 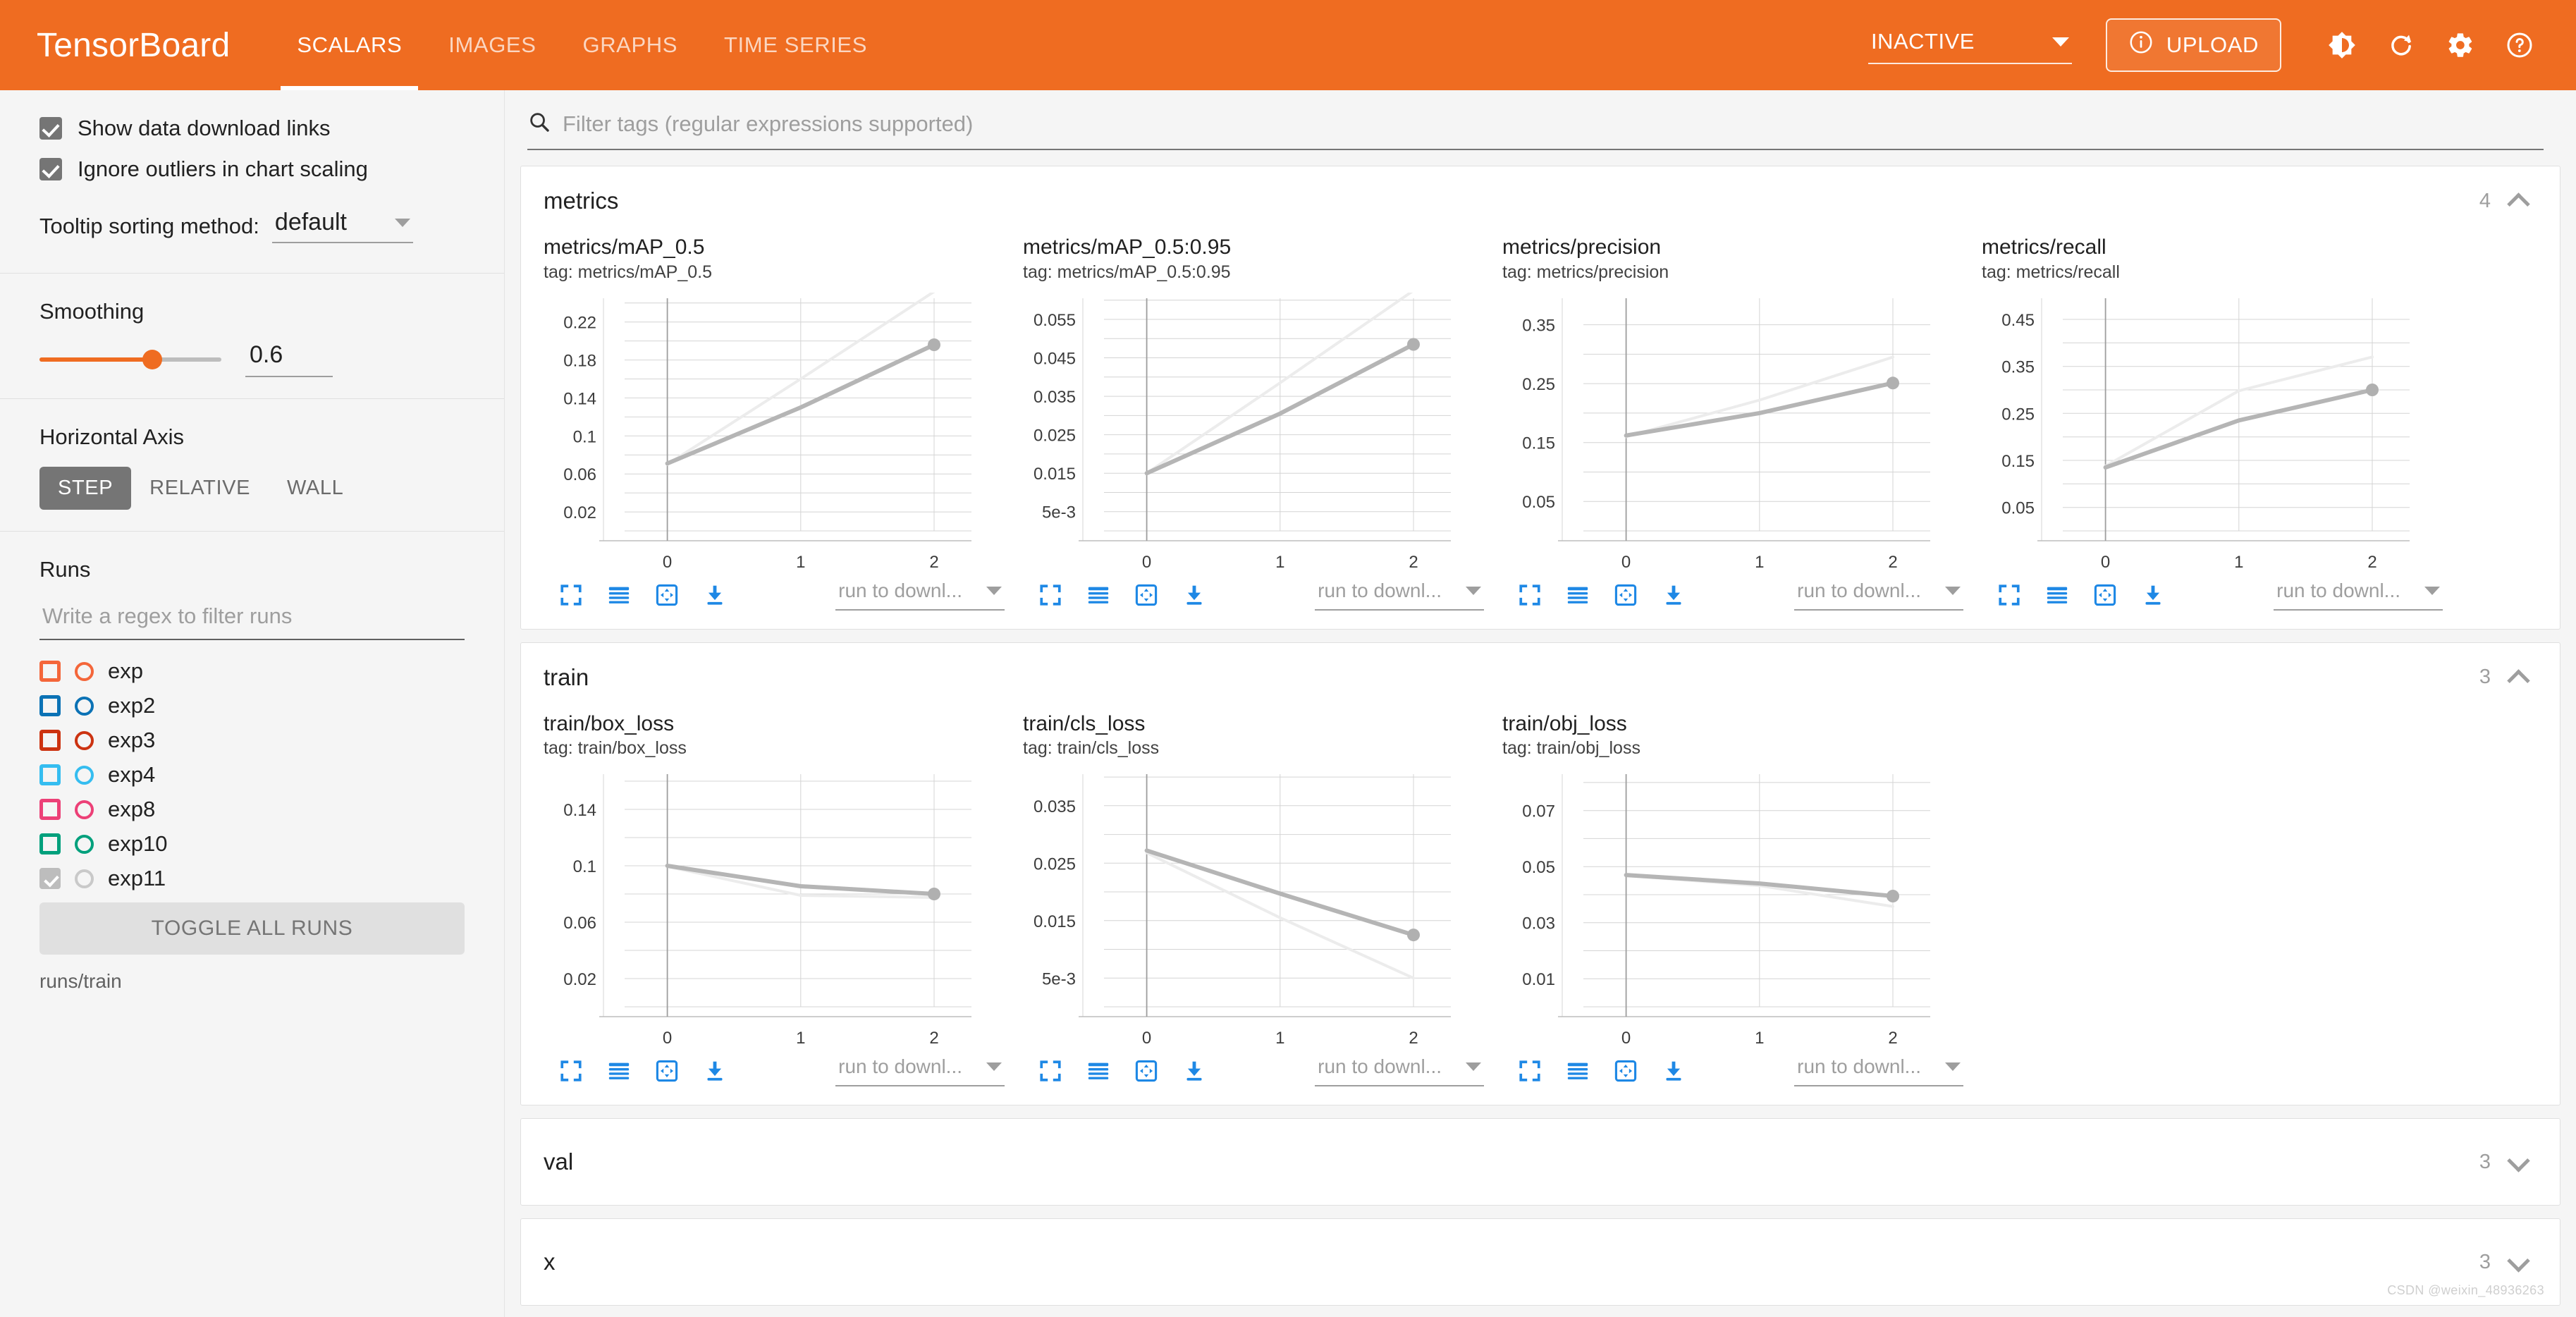 What do you see at coordinates (1892, 1038) in the screenshot?
I see `svg-text: 2` at bounding box center [1892, 1038].